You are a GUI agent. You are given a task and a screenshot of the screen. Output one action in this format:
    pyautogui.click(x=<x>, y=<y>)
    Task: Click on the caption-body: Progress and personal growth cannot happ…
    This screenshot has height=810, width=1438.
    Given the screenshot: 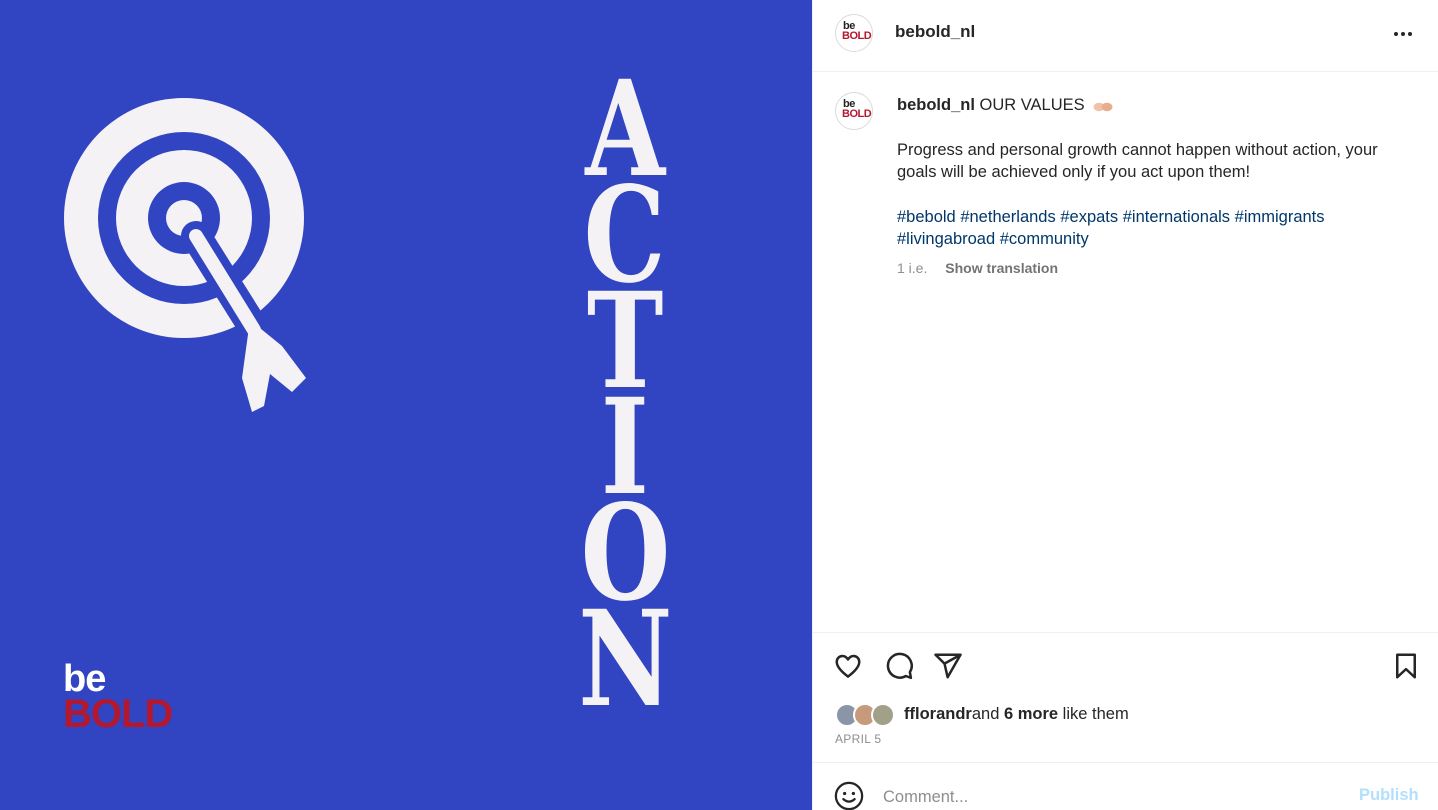 What is the action you would take?
    pyautogui.click(x=1137, y=161)
    